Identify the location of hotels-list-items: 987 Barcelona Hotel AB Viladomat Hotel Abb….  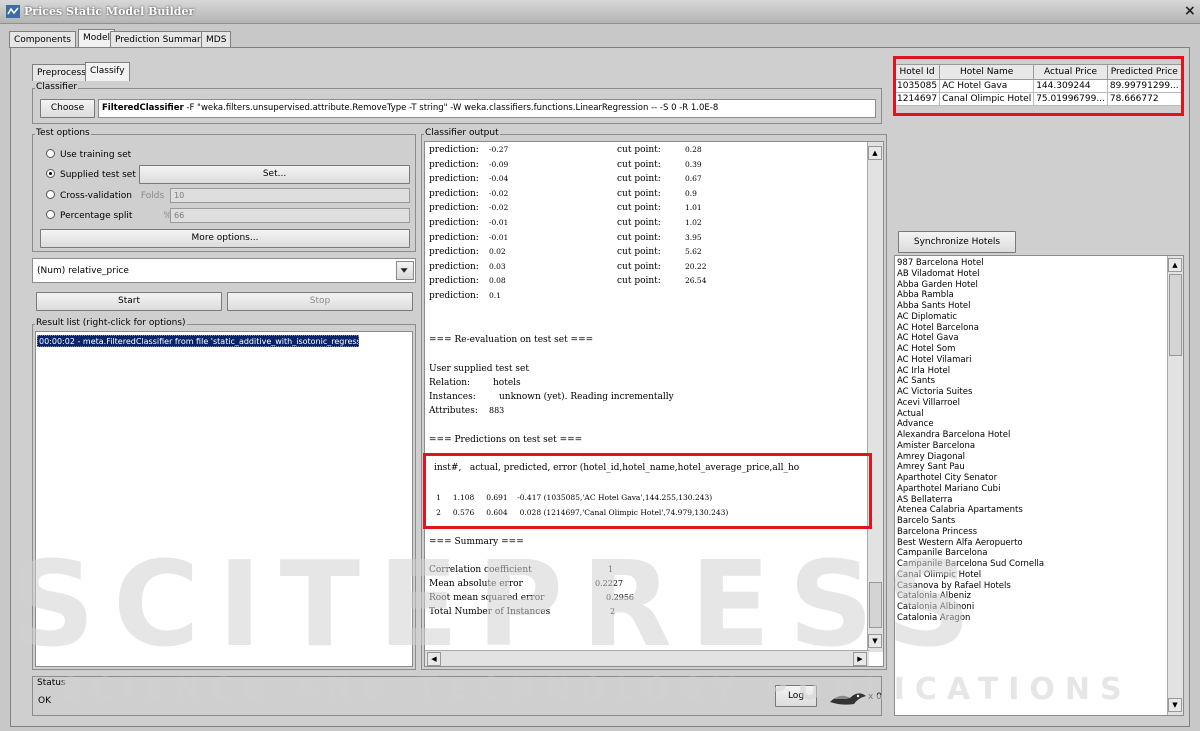
(1030, 441).